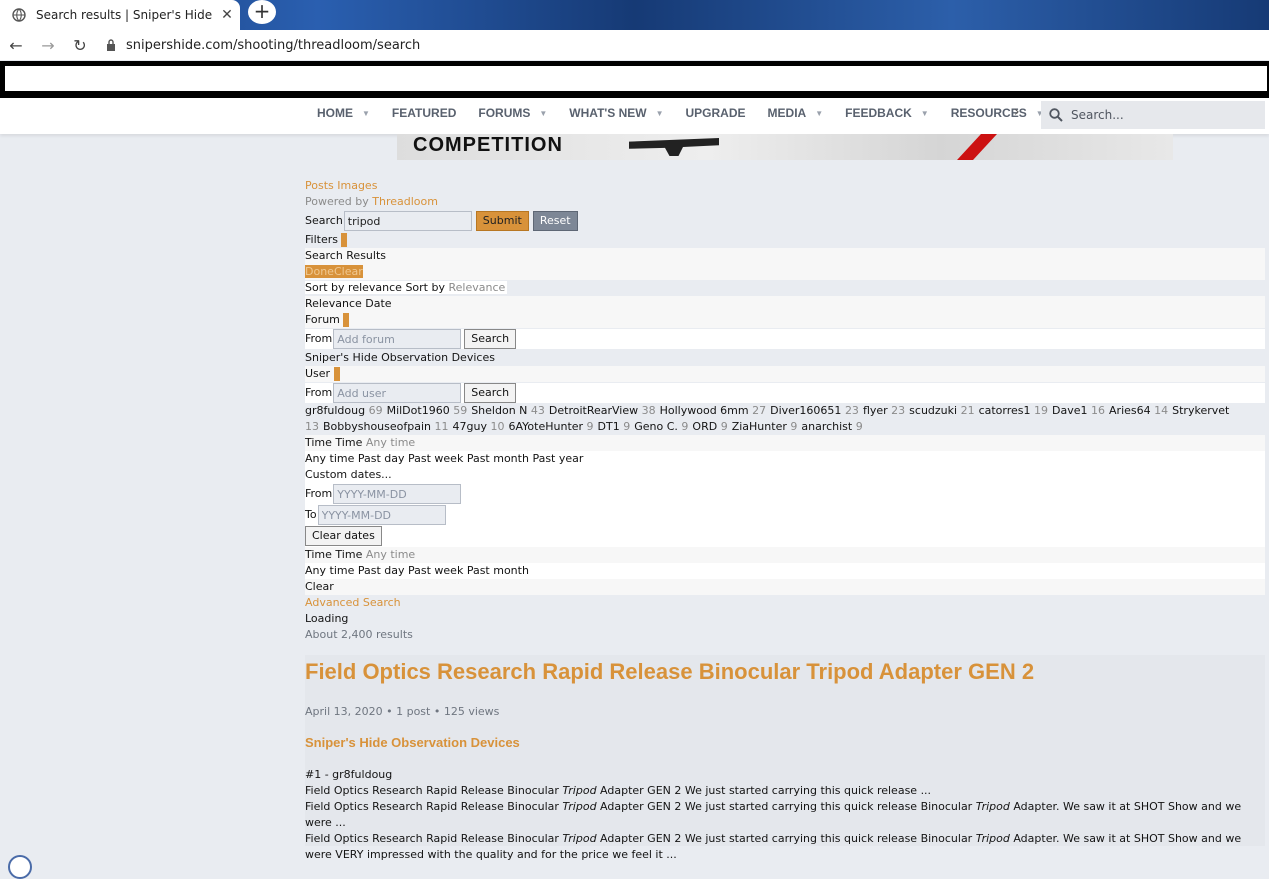  Describe the element at coordinates (609, 426) in the screenshot. I see `user-filter-item: DT1` at that location.